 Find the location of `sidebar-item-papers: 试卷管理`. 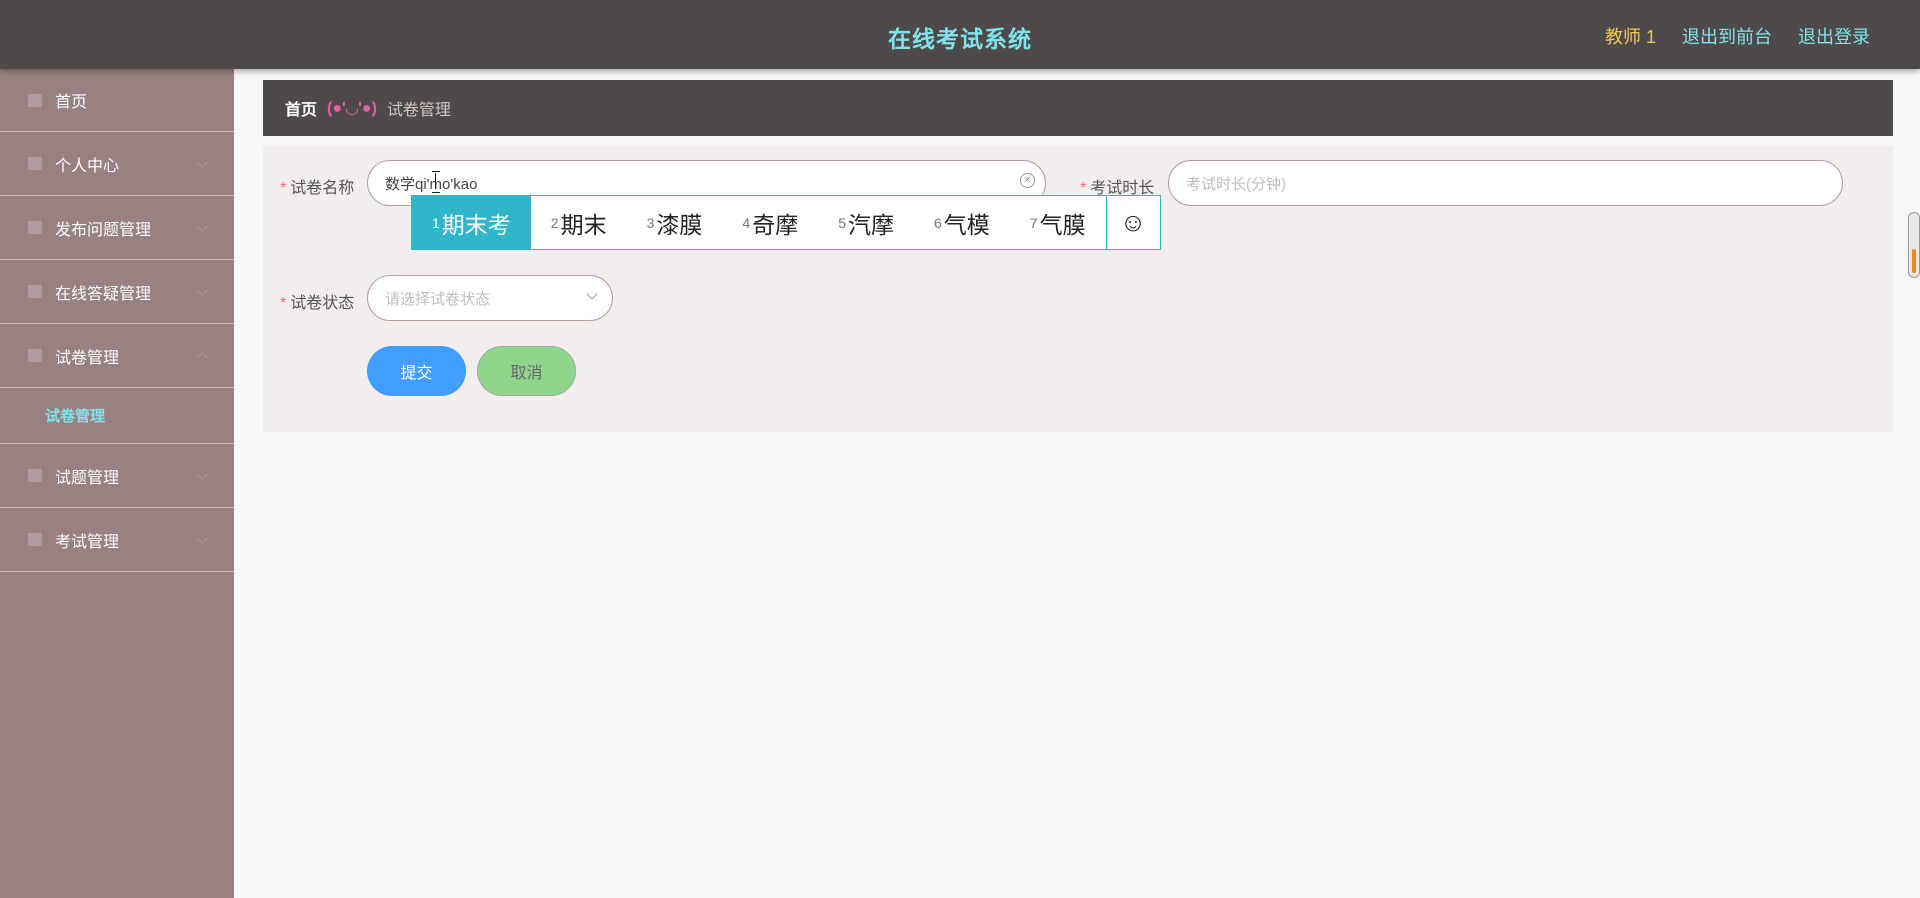

sidebar-item-papers: 试卷管理 is located at coordinates (117, 356).